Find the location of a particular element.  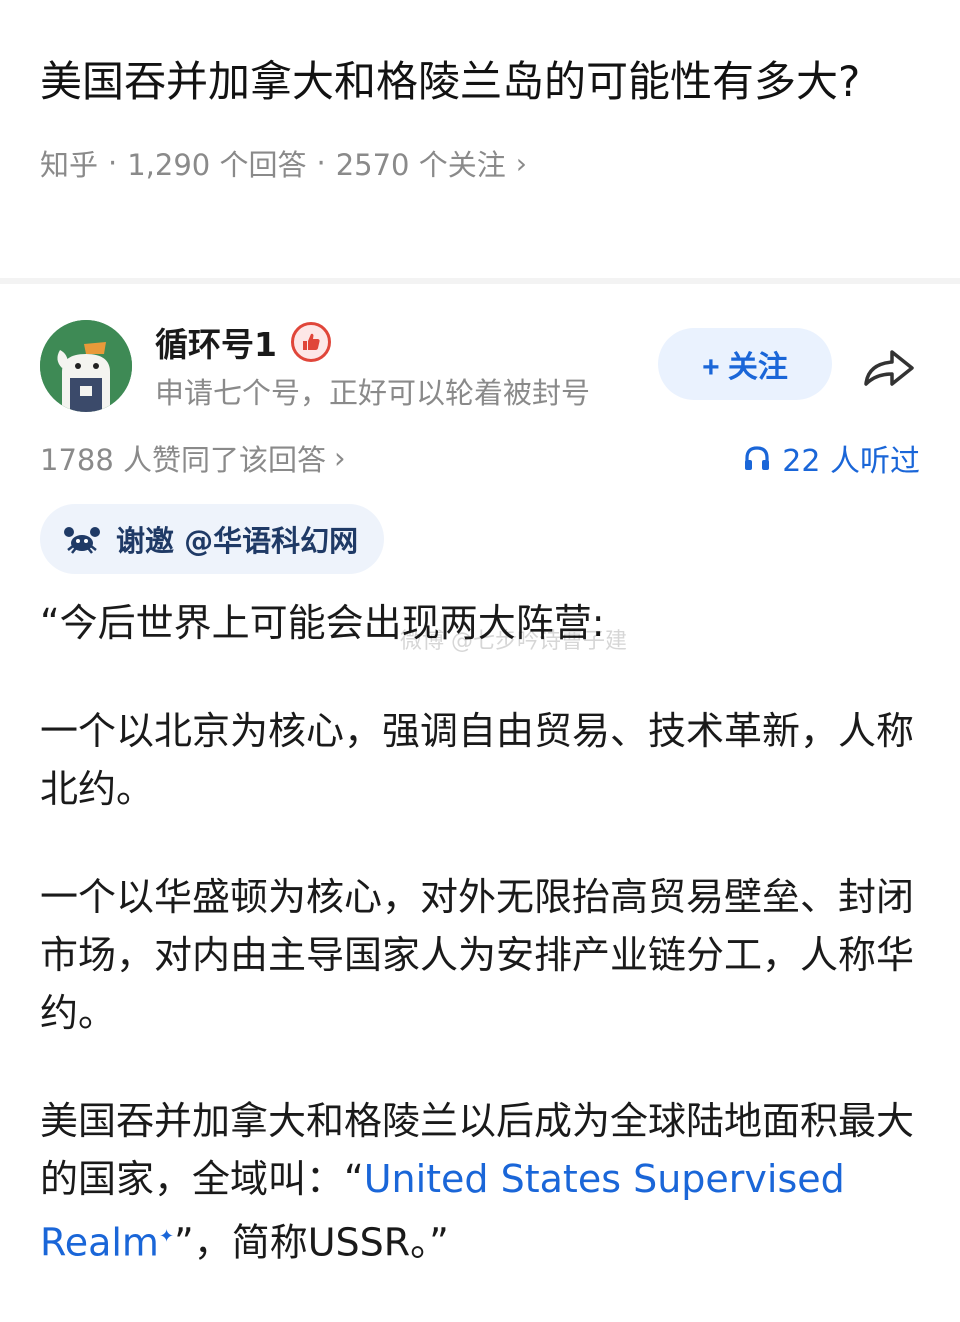

headphones-icon is located at coordinates (757, 458).